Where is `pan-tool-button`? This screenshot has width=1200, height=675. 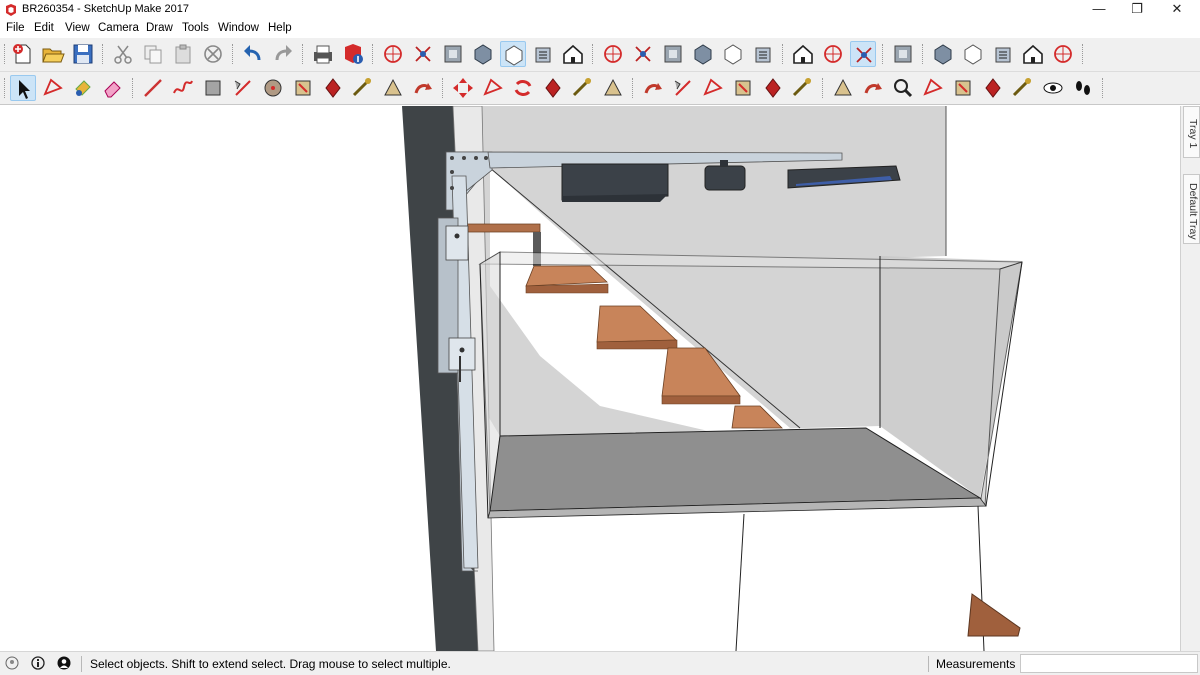 pan-tool-button is located at coordinates (873, 88).